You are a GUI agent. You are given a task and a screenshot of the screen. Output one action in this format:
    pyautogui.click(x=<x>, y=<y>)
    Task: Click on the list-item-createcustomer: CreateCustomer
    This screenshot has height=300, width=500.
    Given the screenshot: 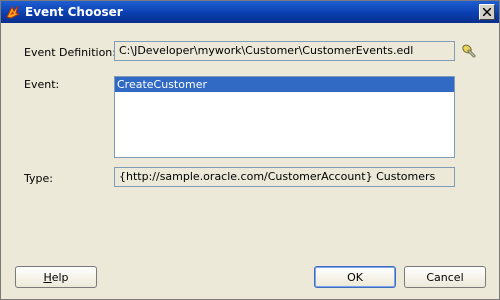 What is the action you would take?
    pyautogui.click(x=284, y=84)
    